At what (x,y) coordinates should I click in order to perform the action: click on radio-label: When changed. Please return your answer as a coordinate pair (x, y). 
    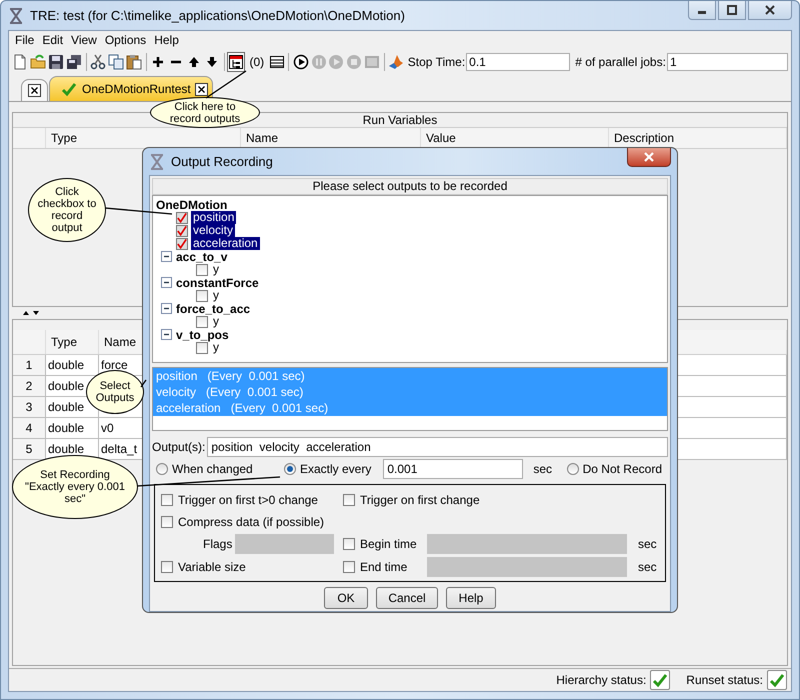
    Looking at the image, I should click on (212, 469).